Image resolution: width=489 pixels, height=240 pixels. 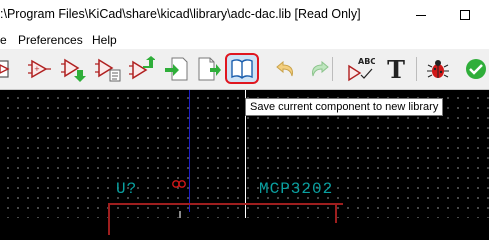 I want to click on save-to-new-library-button, so click(x=242, y=68).